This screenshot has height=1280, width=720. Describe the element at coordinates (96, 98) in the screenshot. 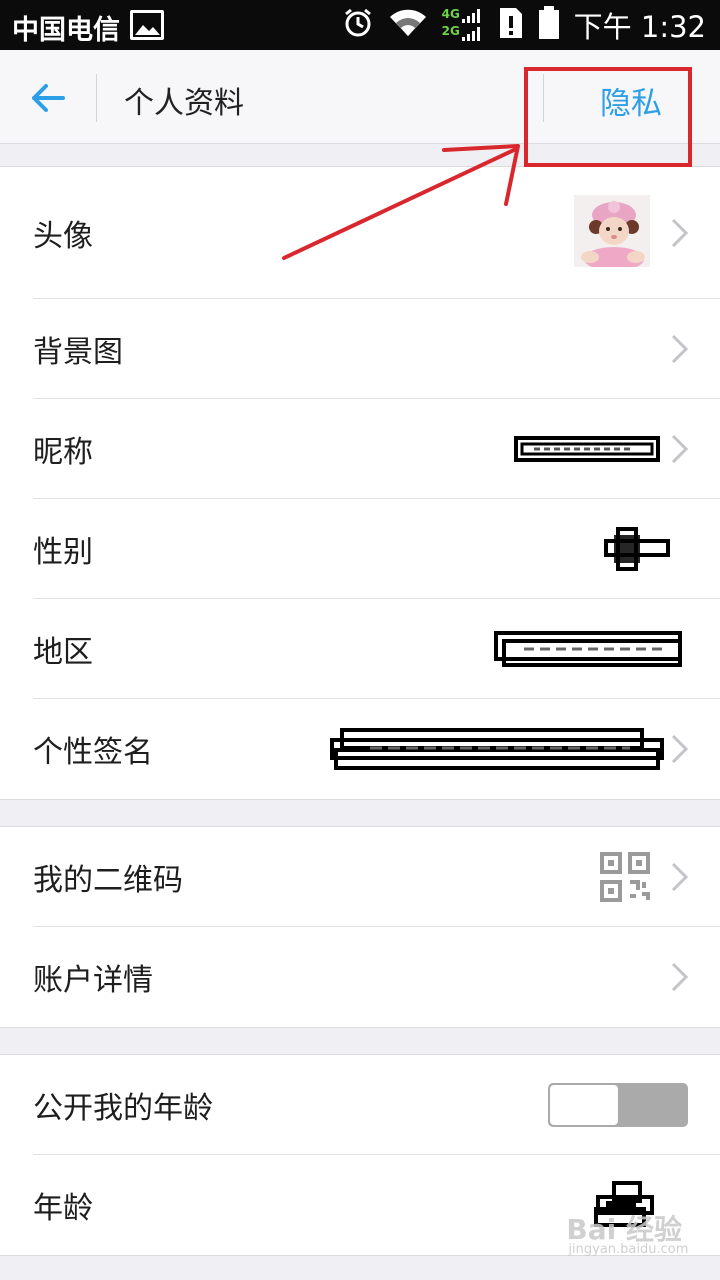

I see `header-divider` at that location.